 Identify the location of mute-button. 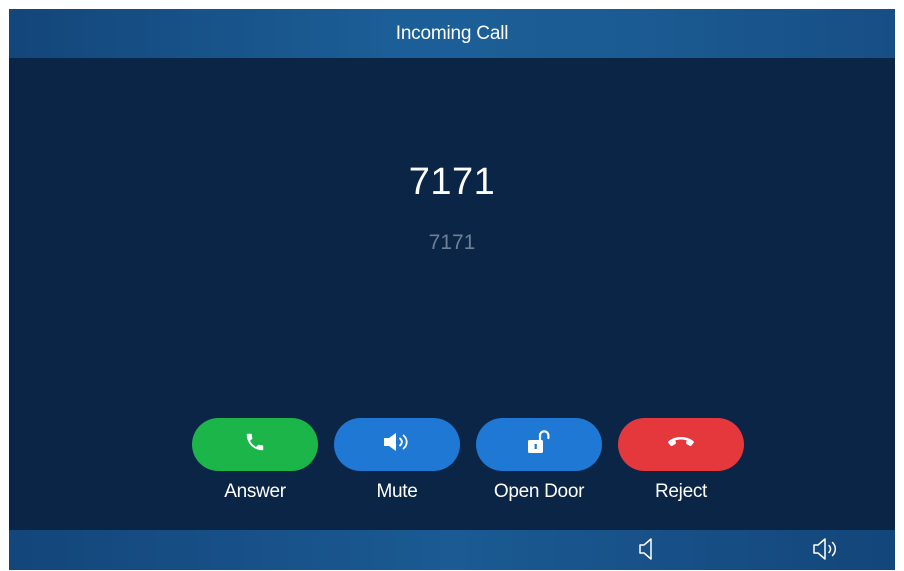
(397, 444).